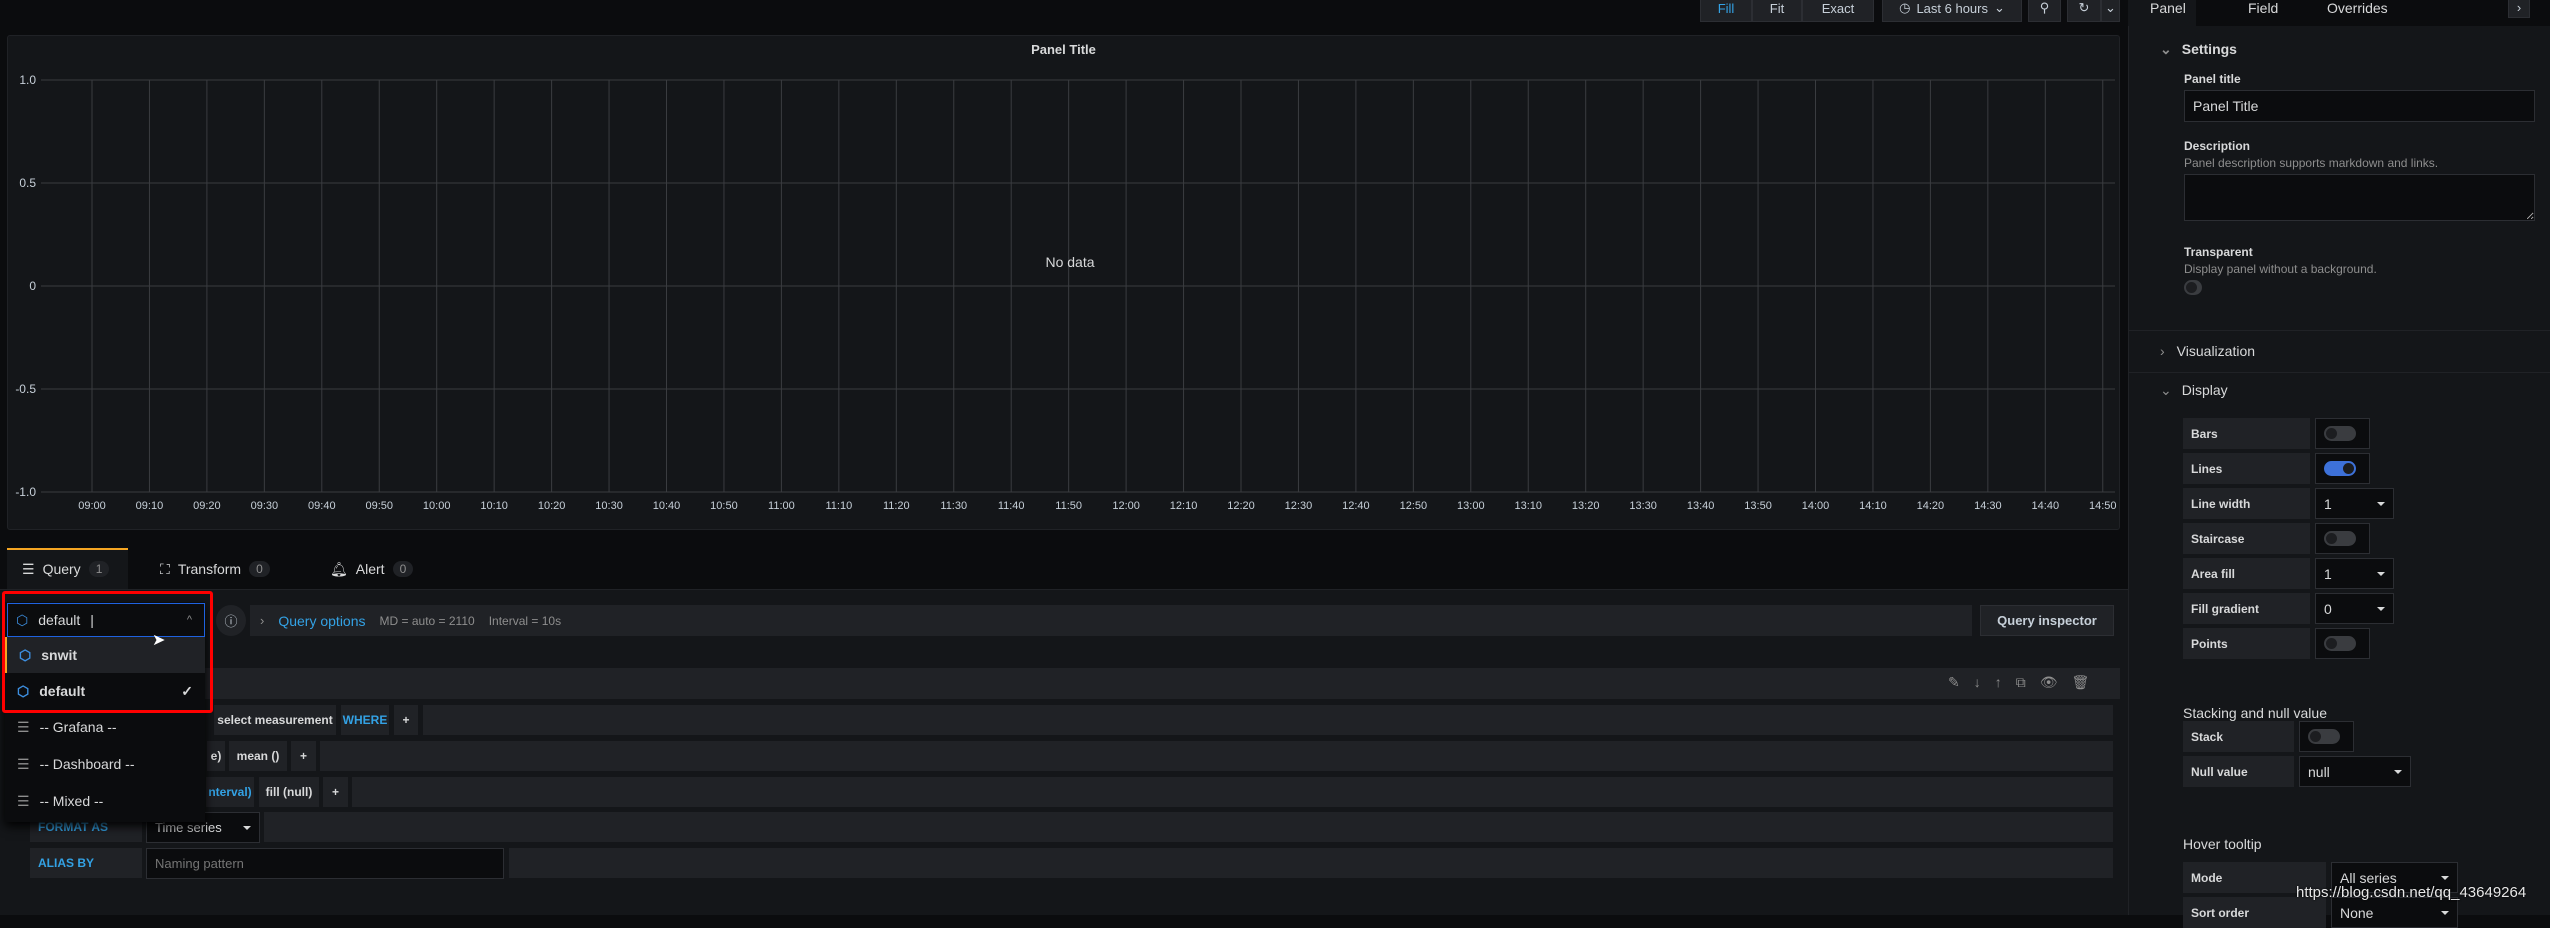 This screenshot has width=2550, height=928. What do you see at coordinates (2222, 844) in the screenshot?
I see `hover-tooltip-header: Hover tooltip` at bounding box center [2222, 844].